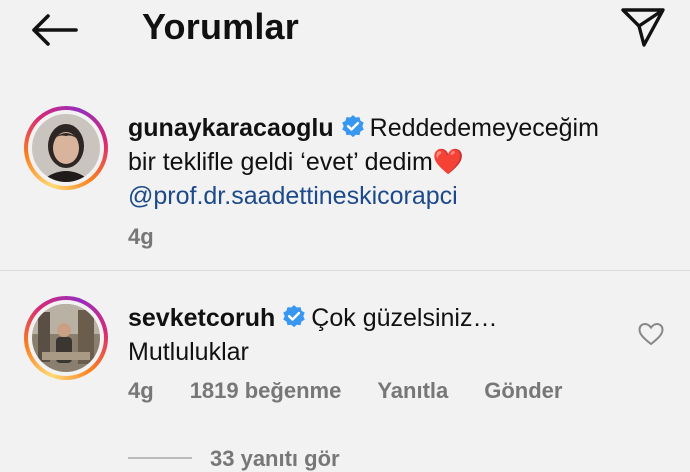 This screenshot has width=690, height=472. Describe the element at coordinates (188, 352) in the screenshot. I see `comment-body-line2: Mutluluklar` at that location.